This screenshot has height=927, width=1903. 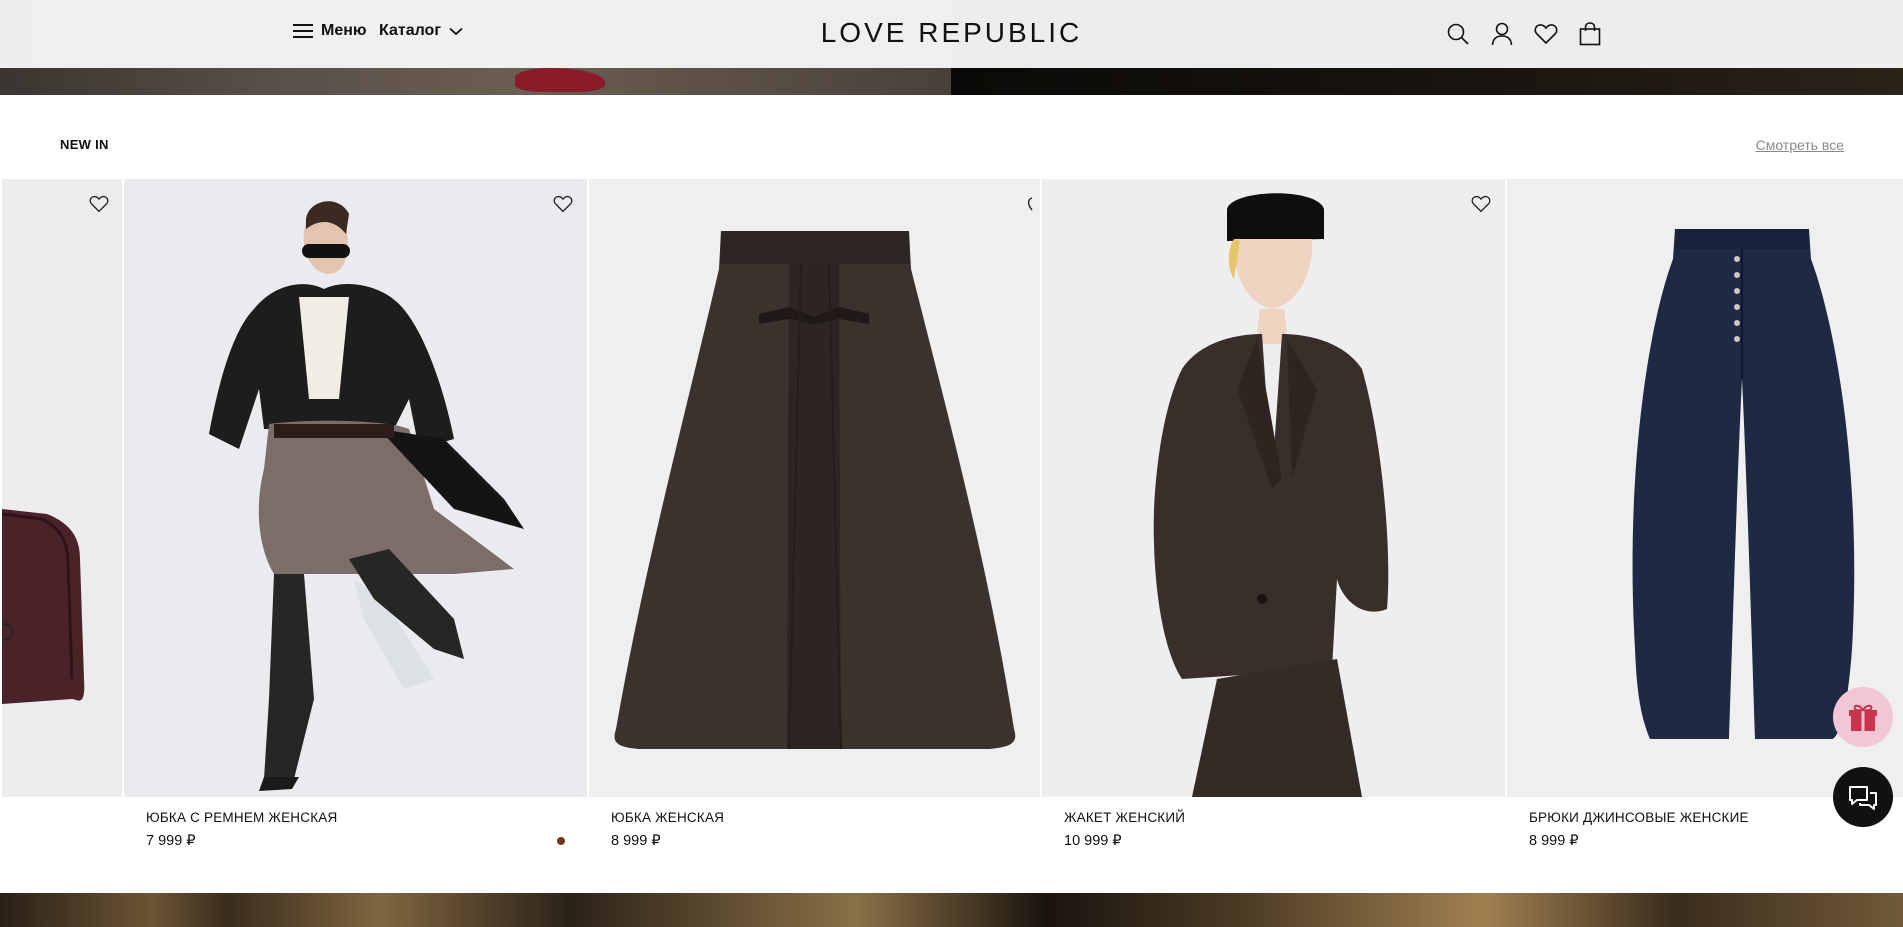 What do you see at coordinates (1093, 841) in the screenshot?
I see `product-price: 10 999 ₽` at bounding box center [1093, 841].